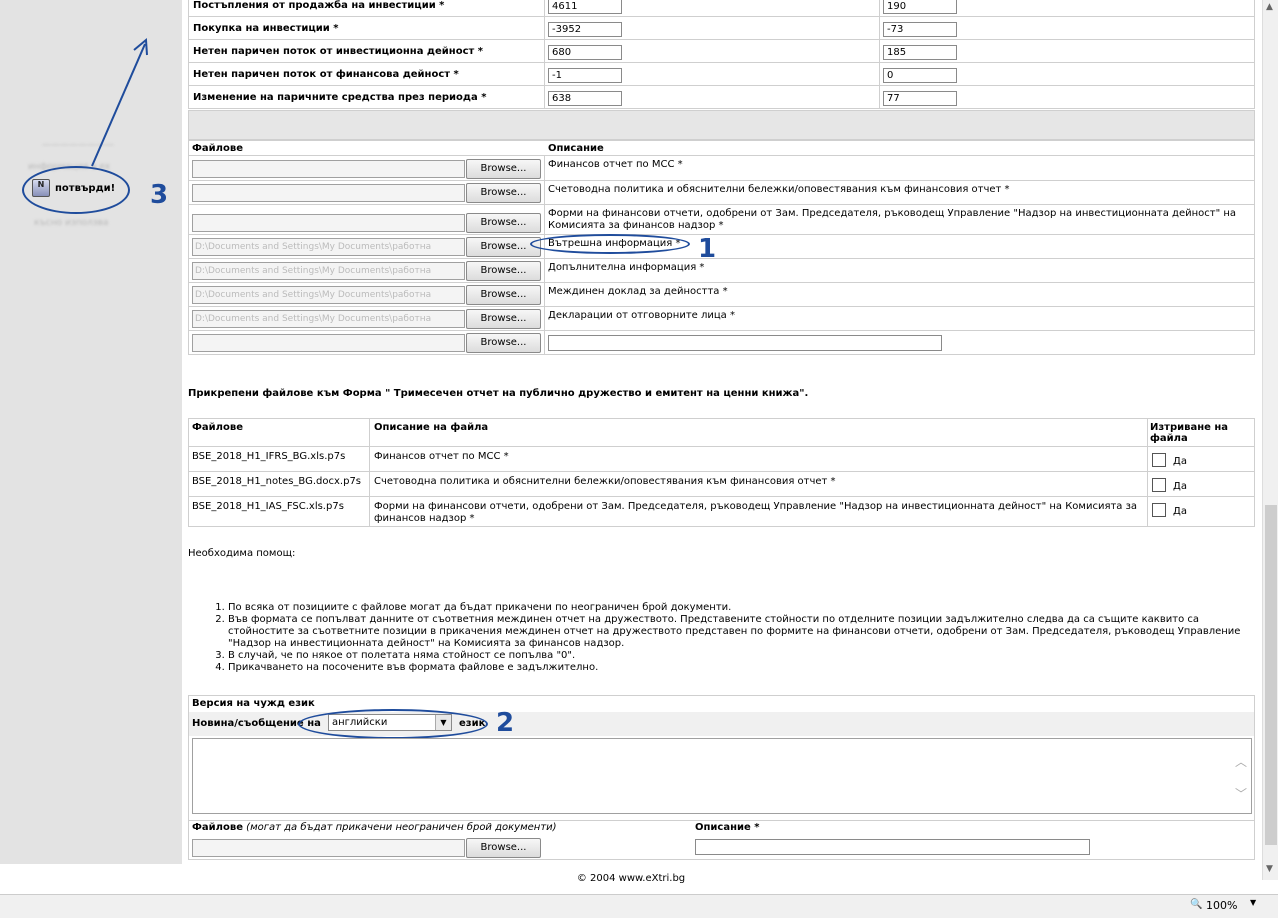 The height and width of the screenshot is (918, 1278). What do you see at coordinates (585, 7) in the screenshot?
I see `cashflow-value-input: 4611` at bounding box center [585, 7].